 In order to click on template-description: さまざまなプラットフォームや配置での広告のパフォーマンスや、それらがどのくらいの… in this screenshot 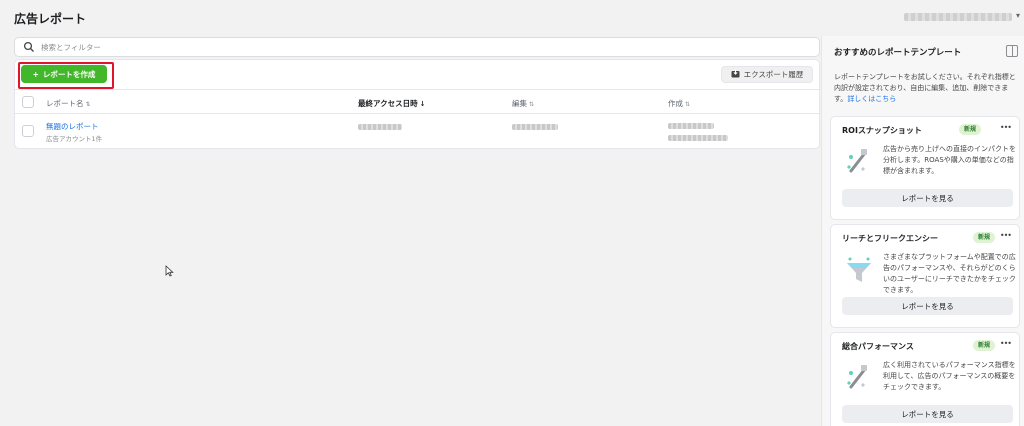, I will do `click(949, 273)`.